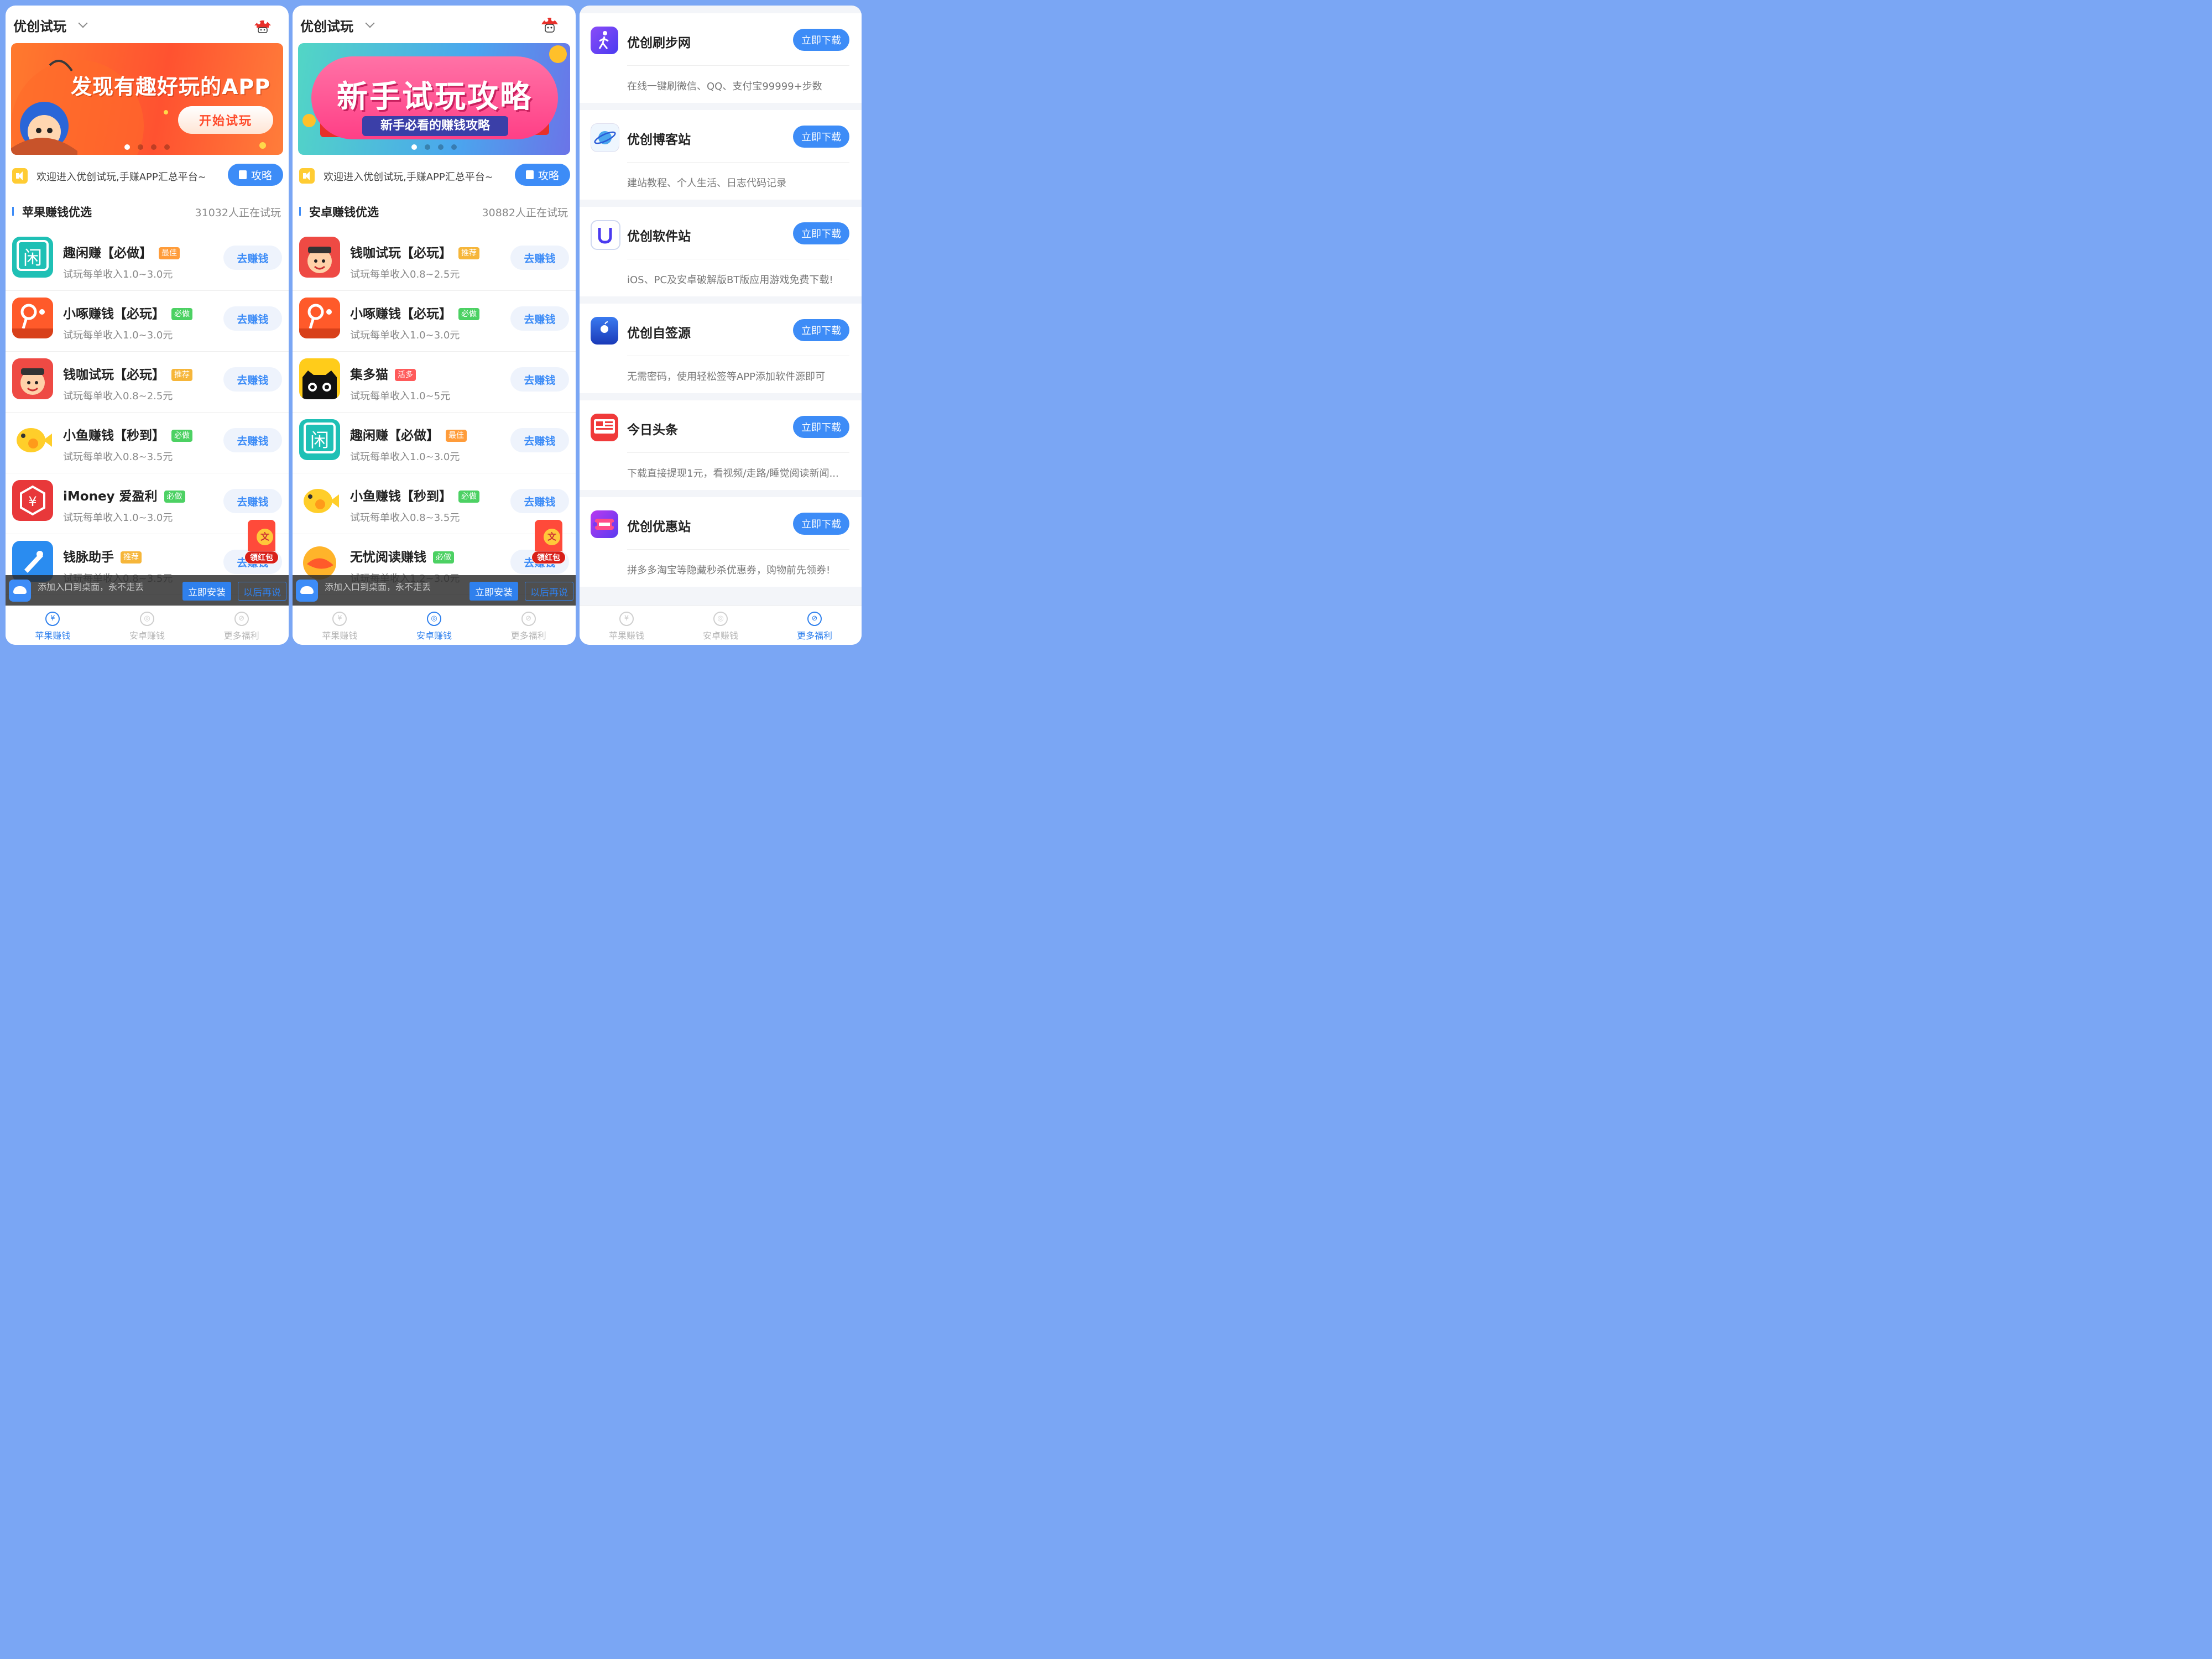 This screenshot has height=1659, width=2212. What do you see at coordinates (405, 335) in the screenshot?
I see `earning-range: 试玩每单收入1.0~3.0元` at bounding box center [405, 335].